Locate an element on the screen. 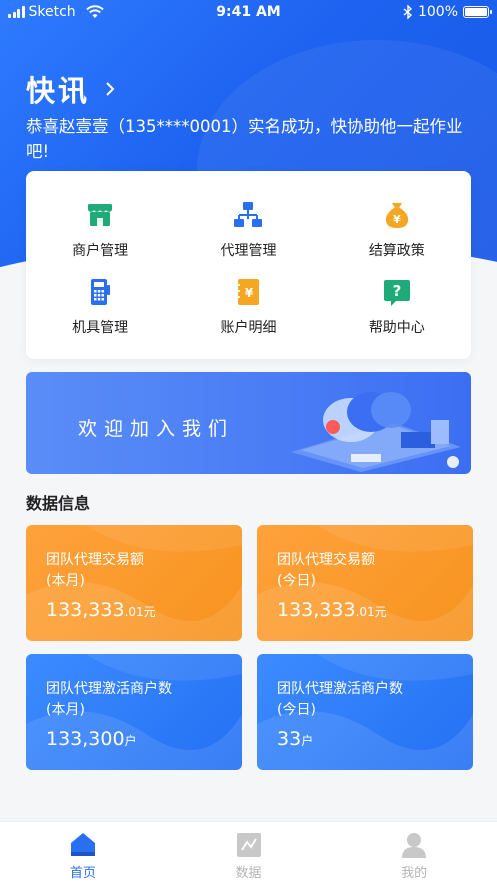 The height and width of the screenshot is (883, 497). menu-label: 账户明细 is located at coordinates (248, 327).